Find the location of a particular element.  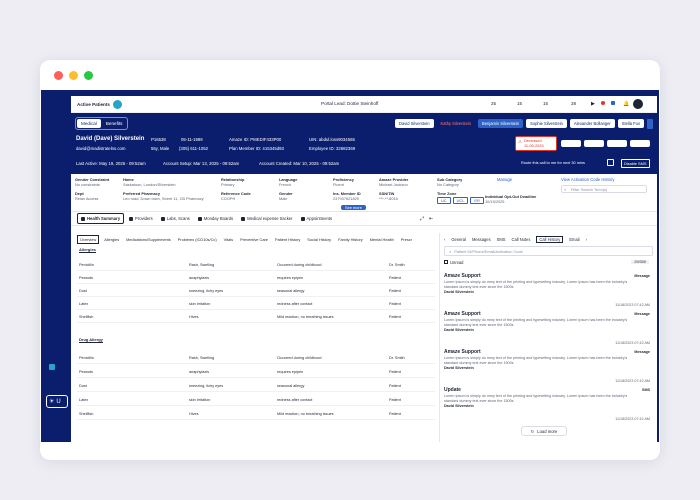

section-allergies: Allergies is located at coordinates (87, 250).